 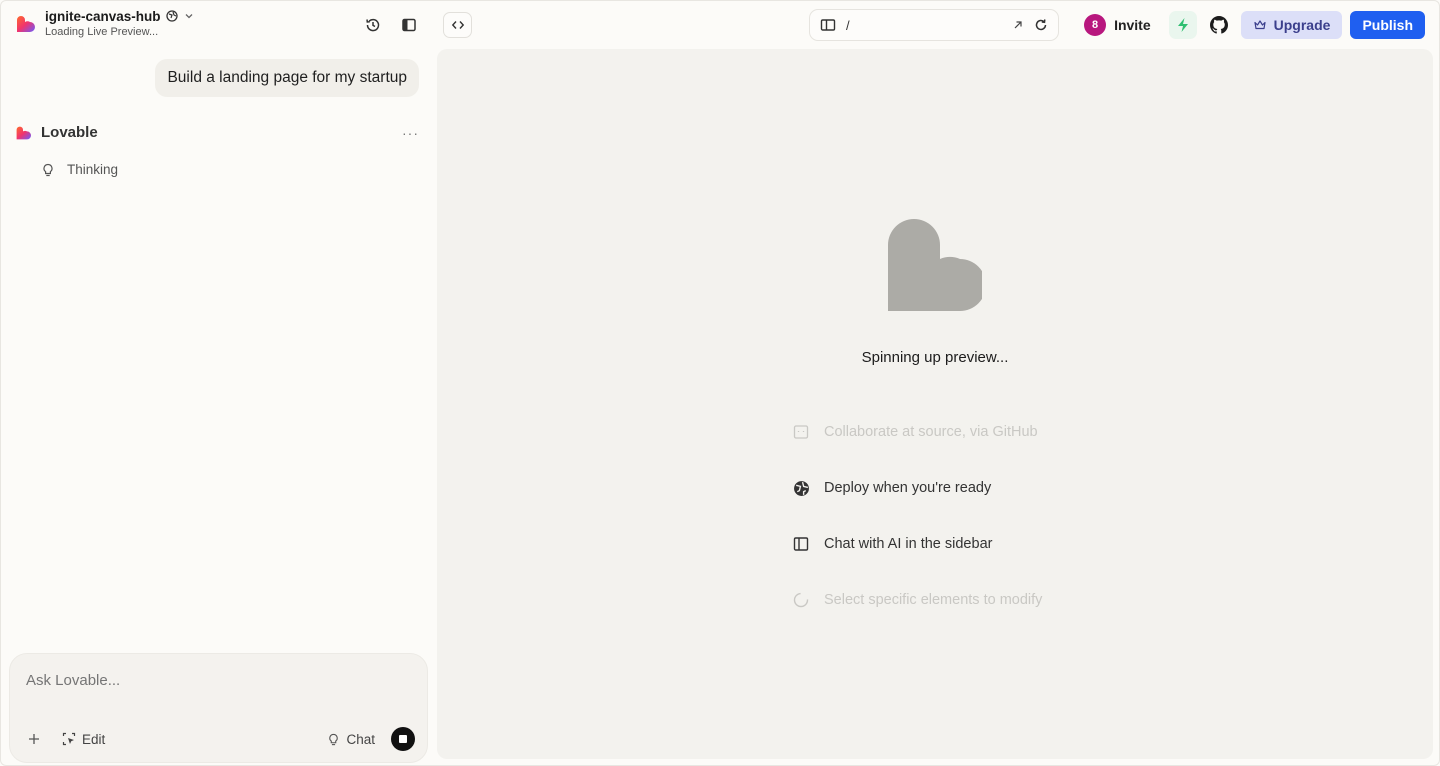 What do you see at coordinates (69, 739) in the screenshot?
I see `select-element-icon` at bounding box center [69, 739].